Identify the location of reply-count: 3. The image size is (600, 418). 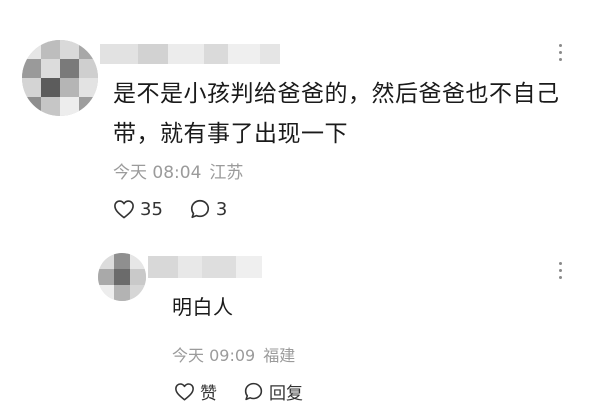
(221, 209).